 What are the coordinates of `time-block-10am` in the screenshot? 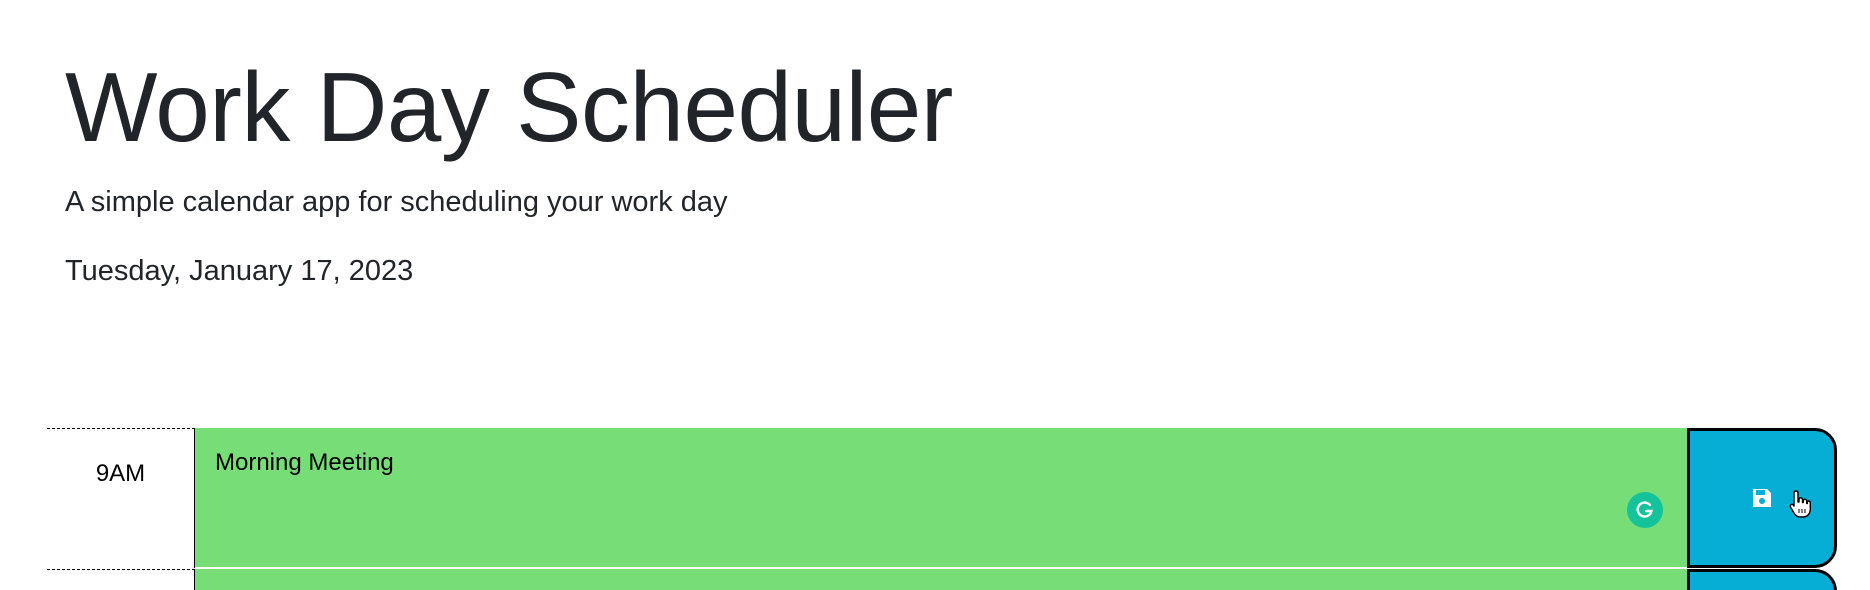 It's located at (942, 579).